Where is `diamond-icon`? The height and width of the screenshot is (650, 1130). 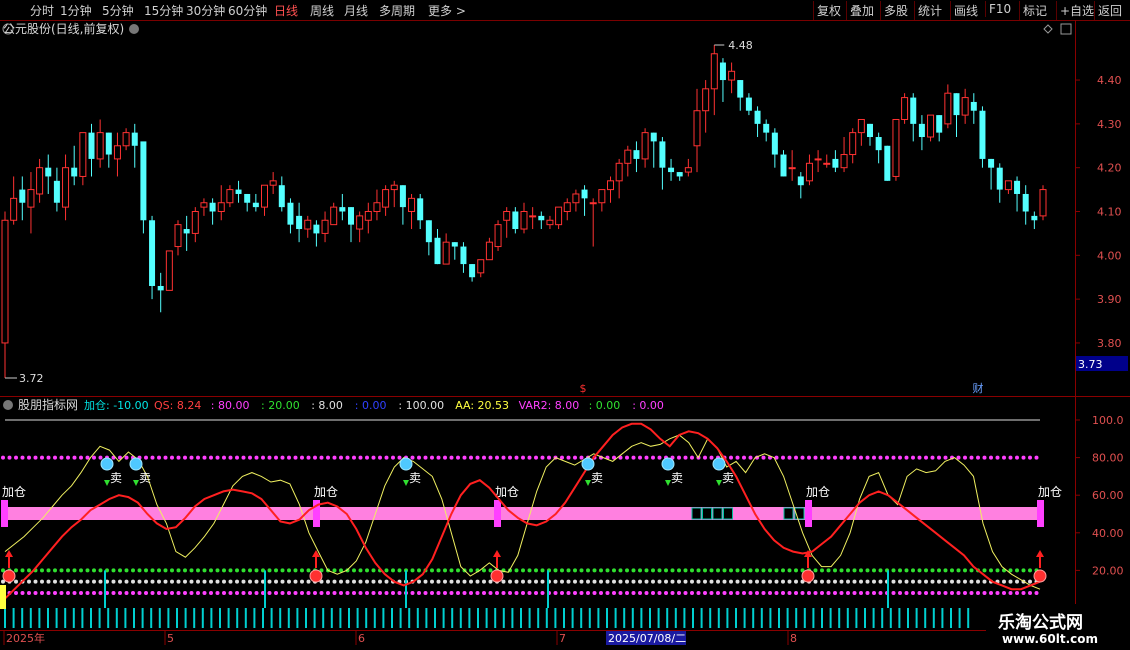 diamond-icon is located at coordinates (1048, 29).